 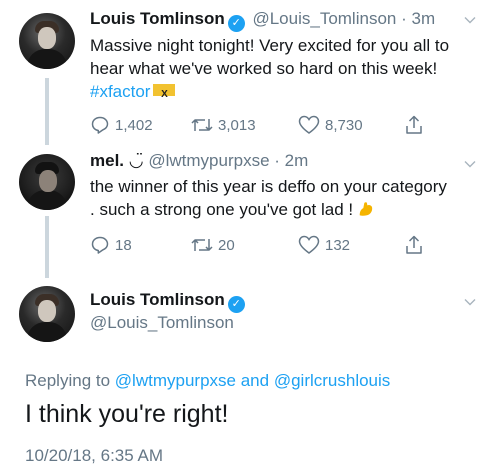 I want to click on reply-user-link: @lwtmypurpxse, so click(x=175, y=380).